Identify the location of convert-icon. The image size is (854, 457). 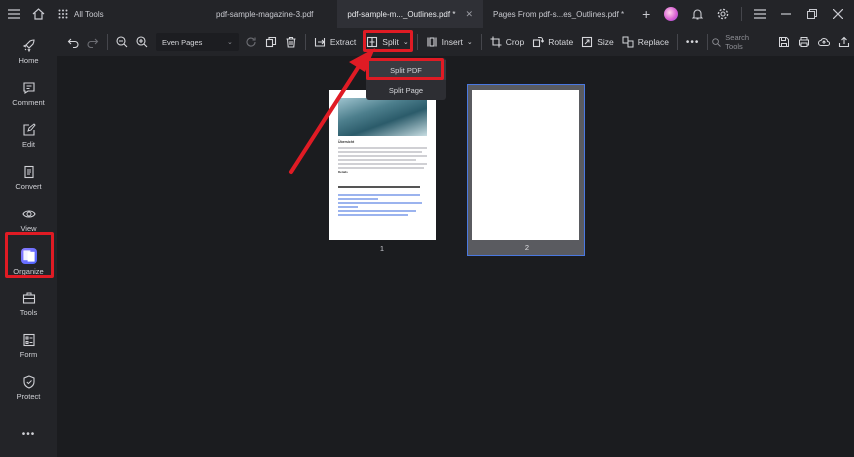
(28, 172).